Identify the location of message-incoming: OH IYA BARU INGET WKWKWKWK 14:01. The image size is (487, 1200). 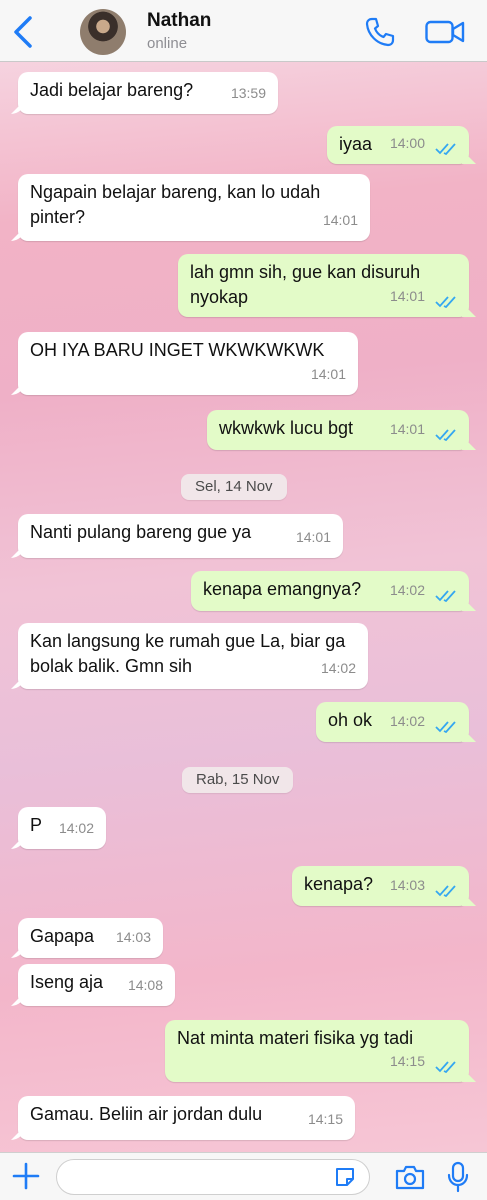
(188, 363).